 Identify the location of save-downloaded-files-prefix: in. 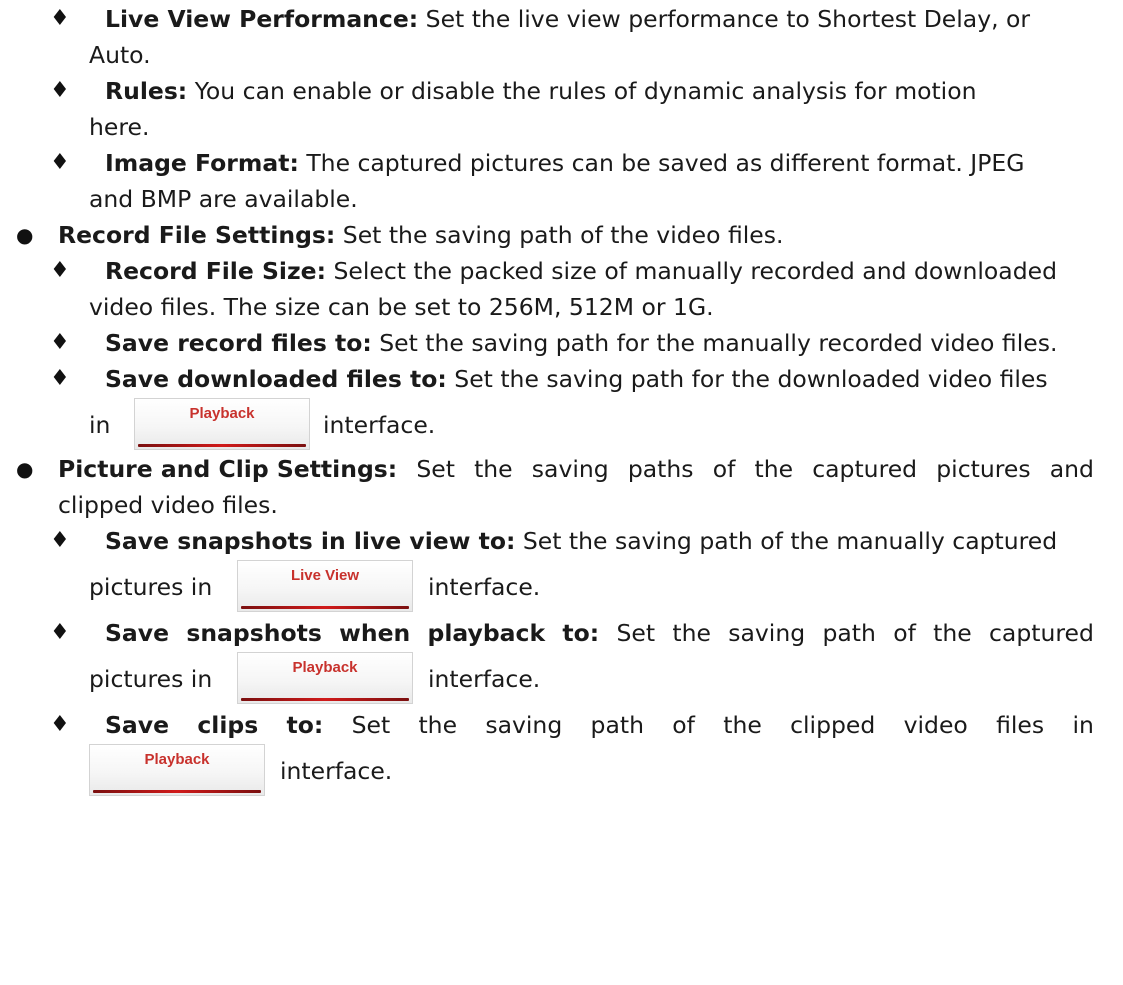
(100, 425).